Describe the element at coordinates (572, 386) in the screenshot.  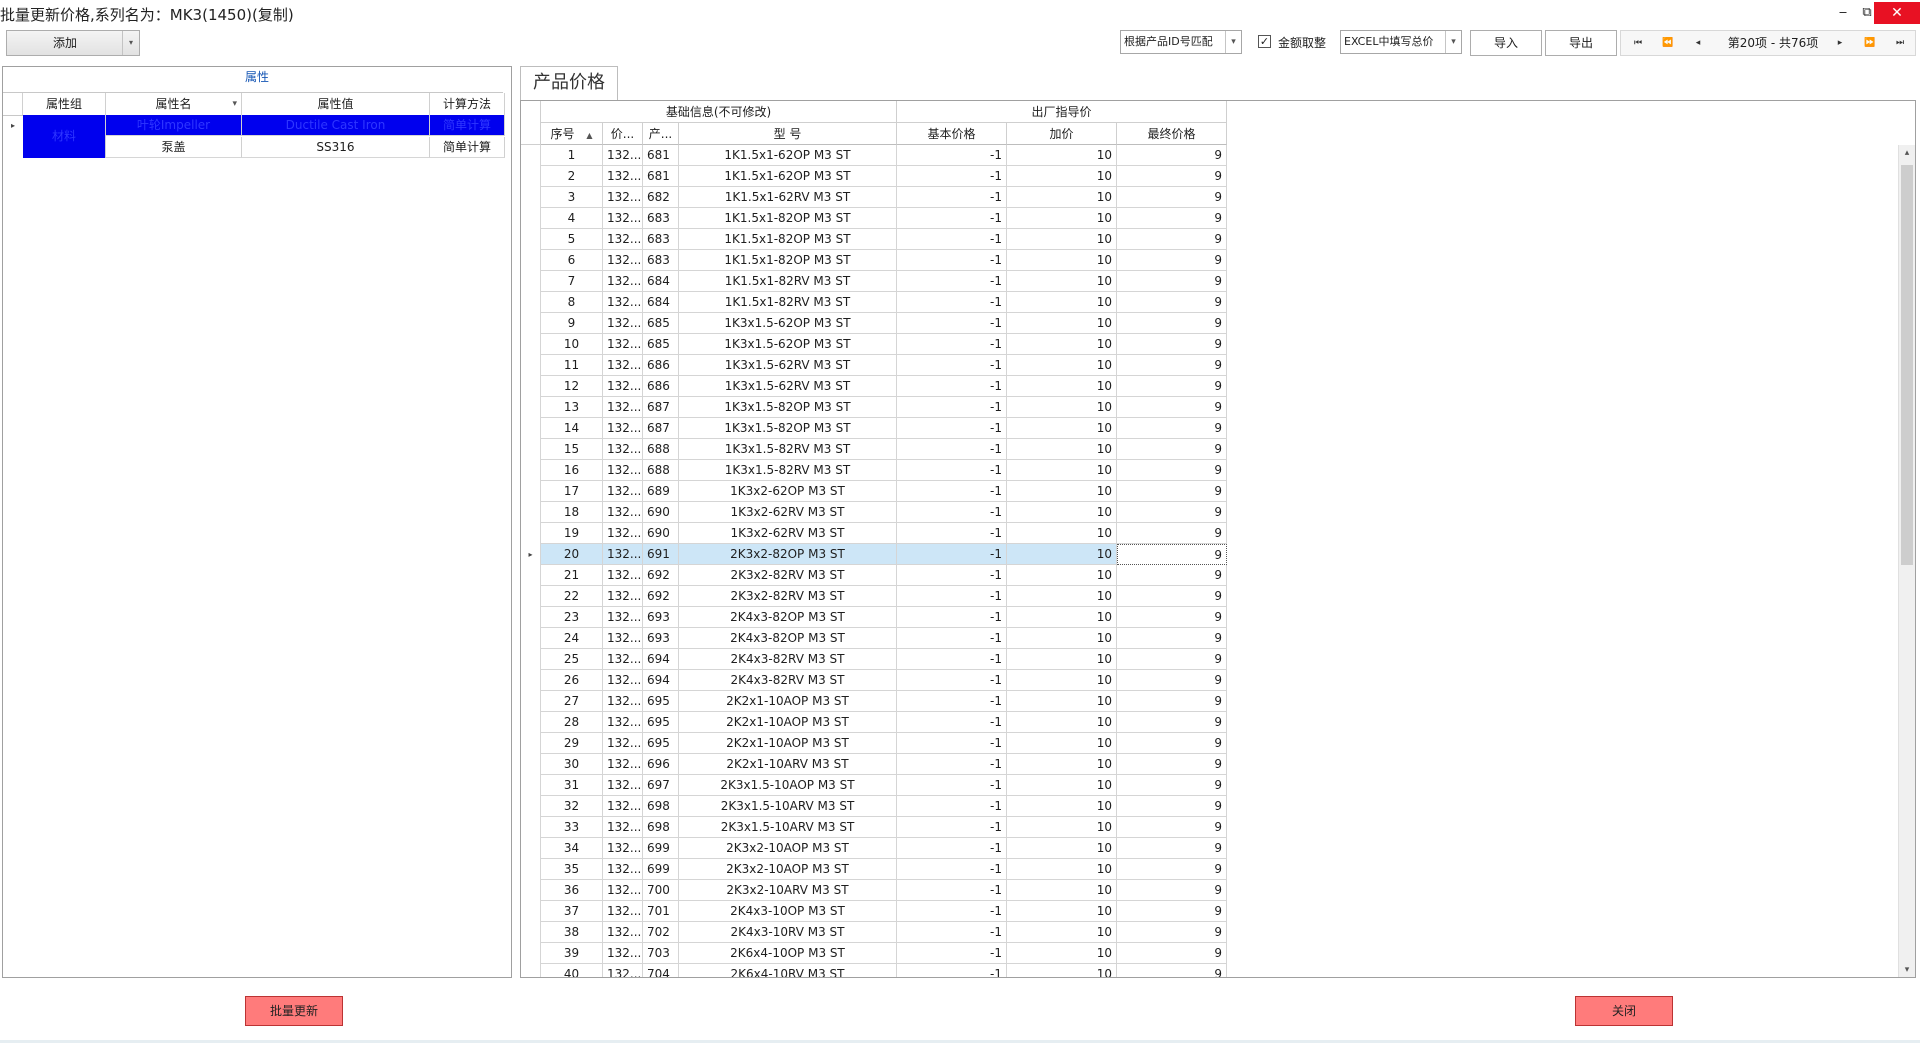
I see `cell-no: 12` at that location.